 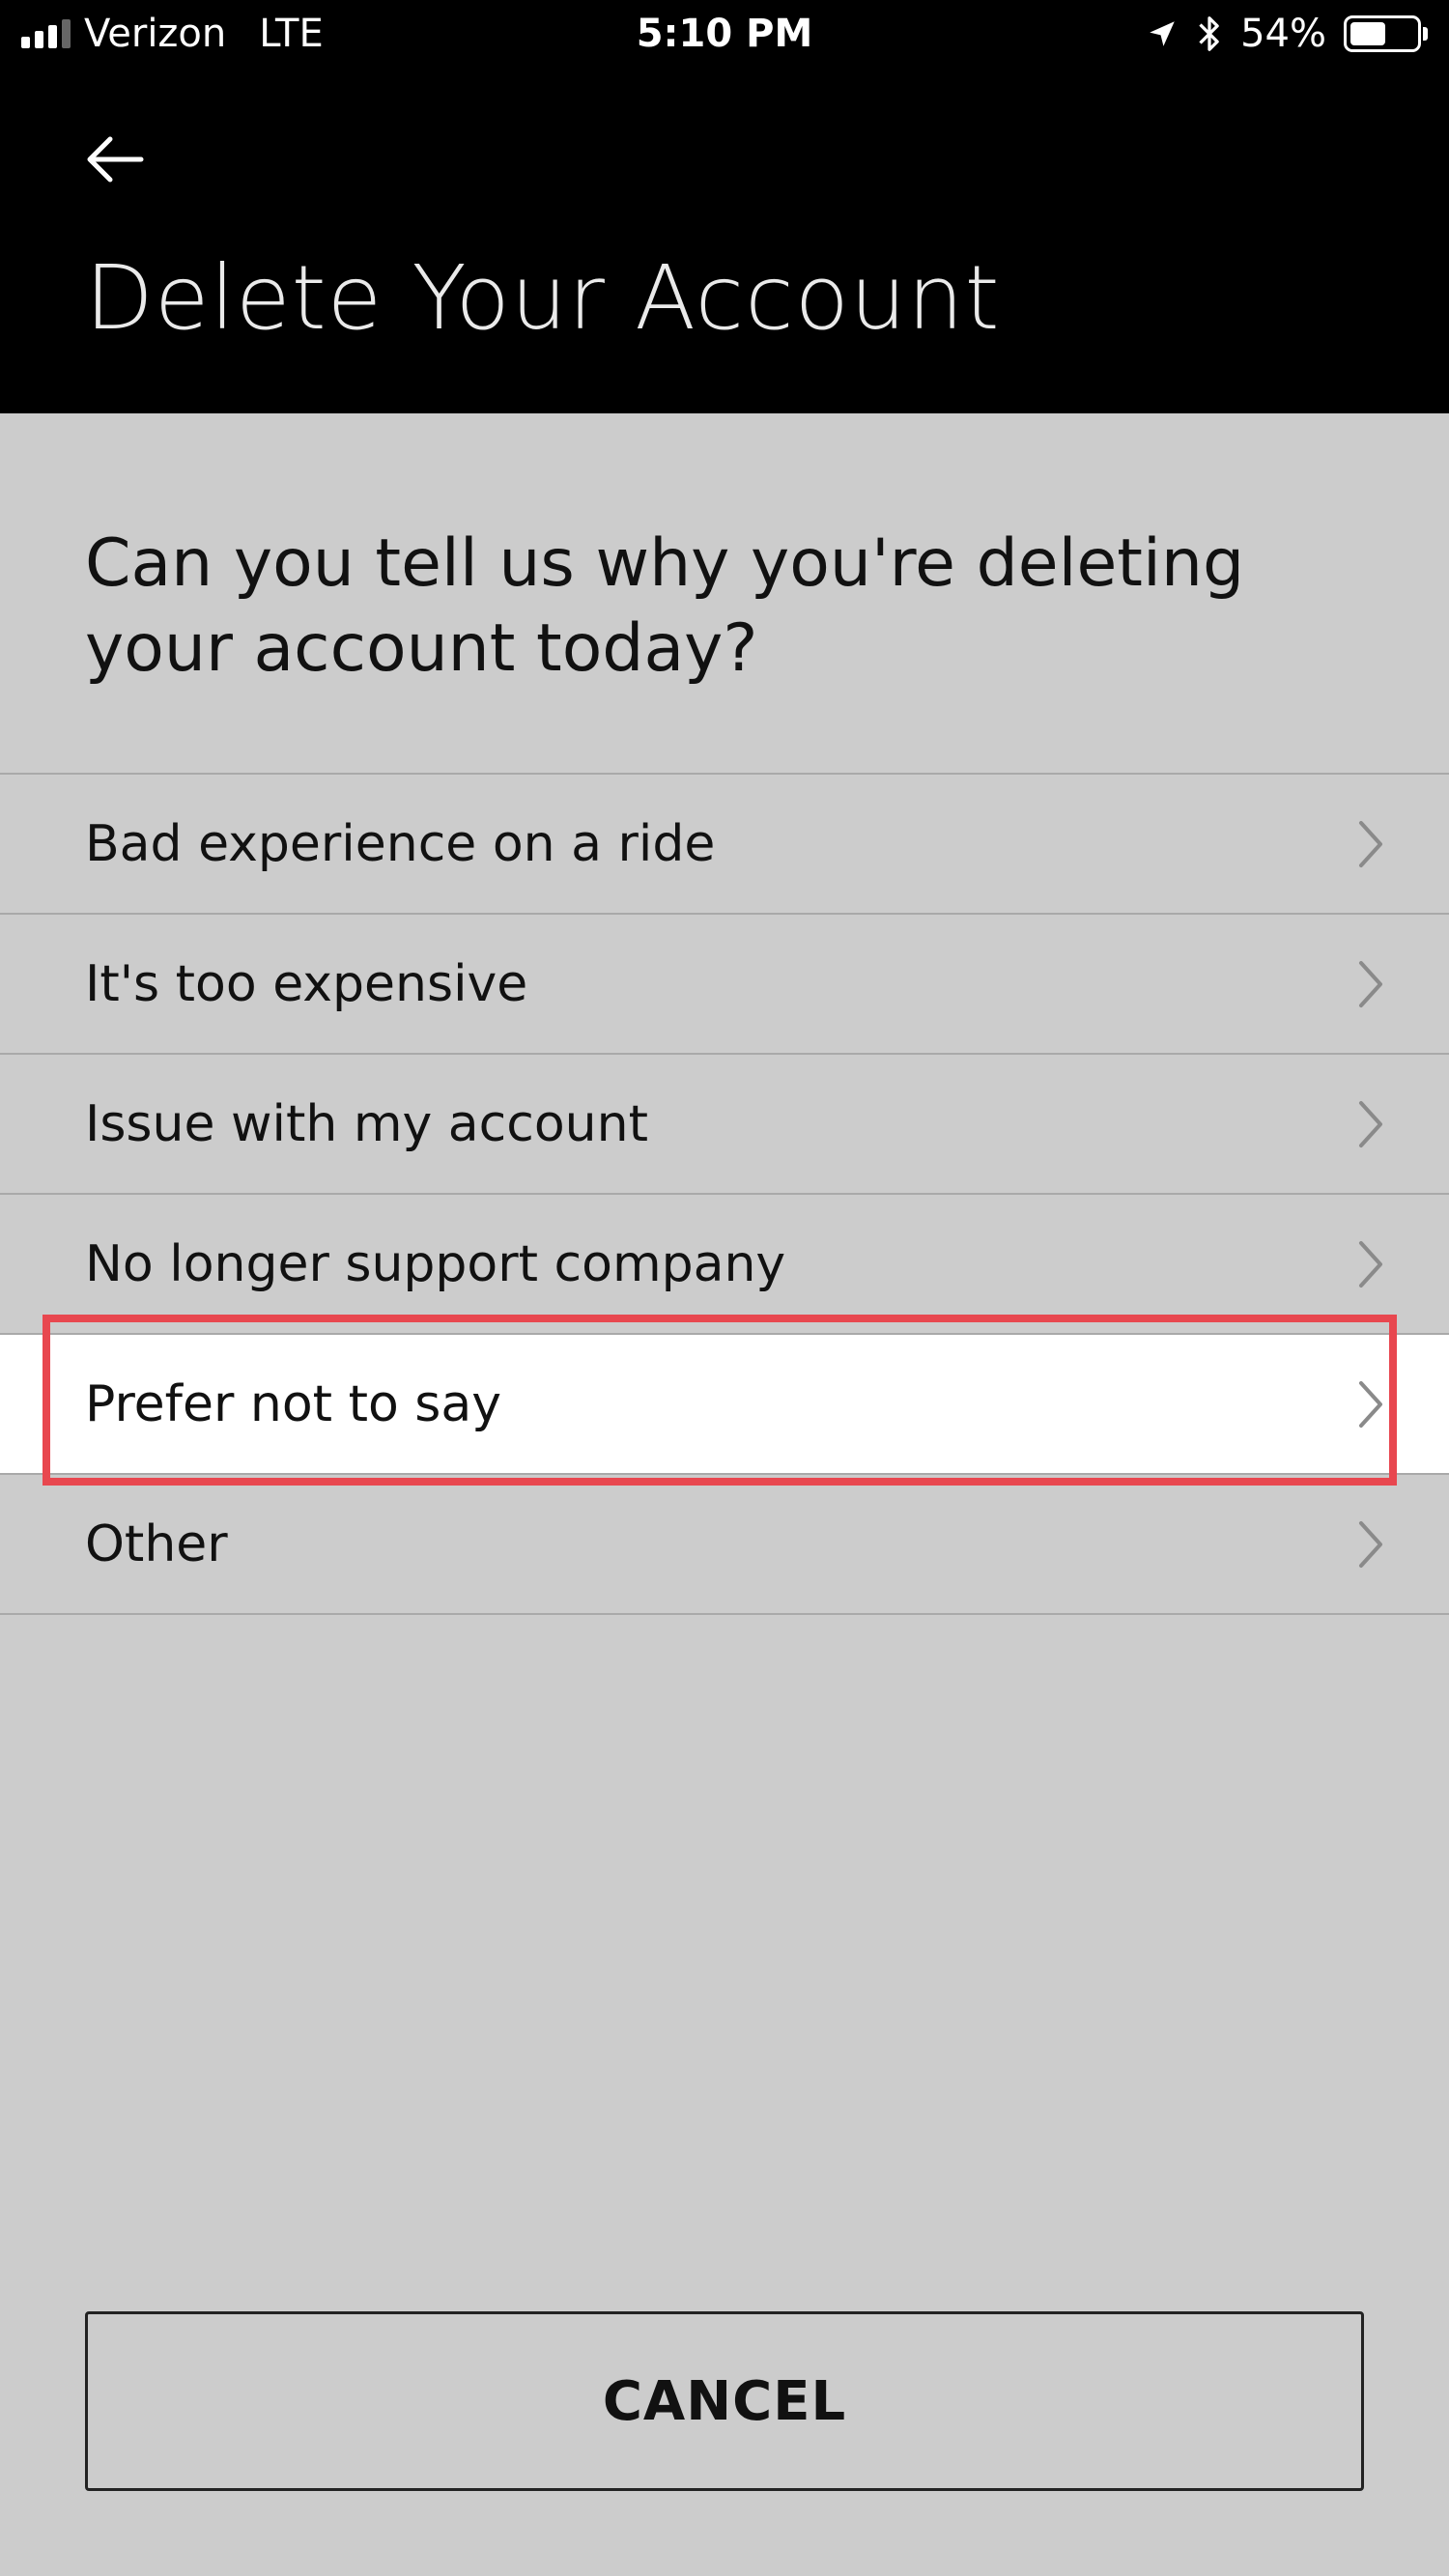 I want to click on back-arrow-icon, so click(x=115, y=159).